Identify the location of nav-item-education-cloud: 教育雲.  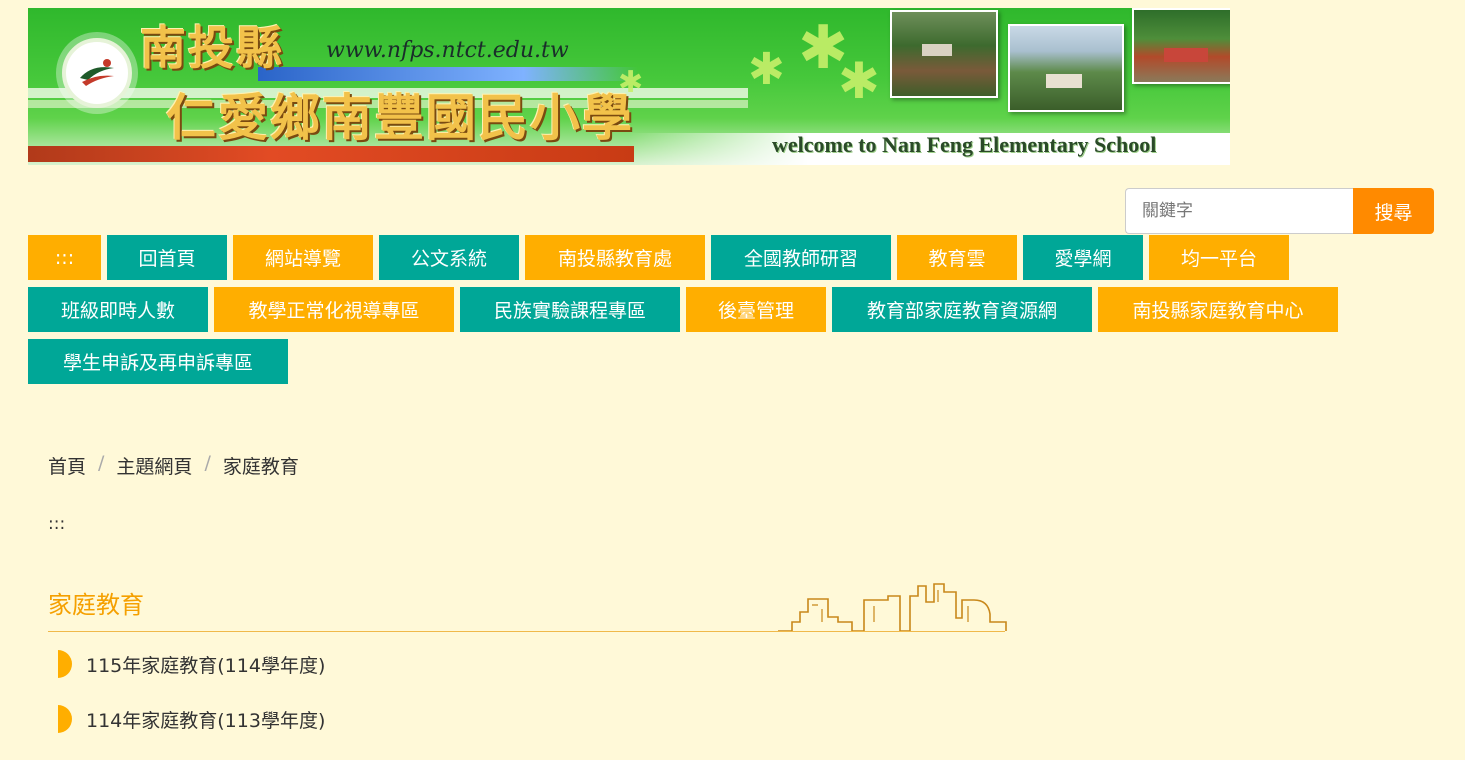
(957, 257).